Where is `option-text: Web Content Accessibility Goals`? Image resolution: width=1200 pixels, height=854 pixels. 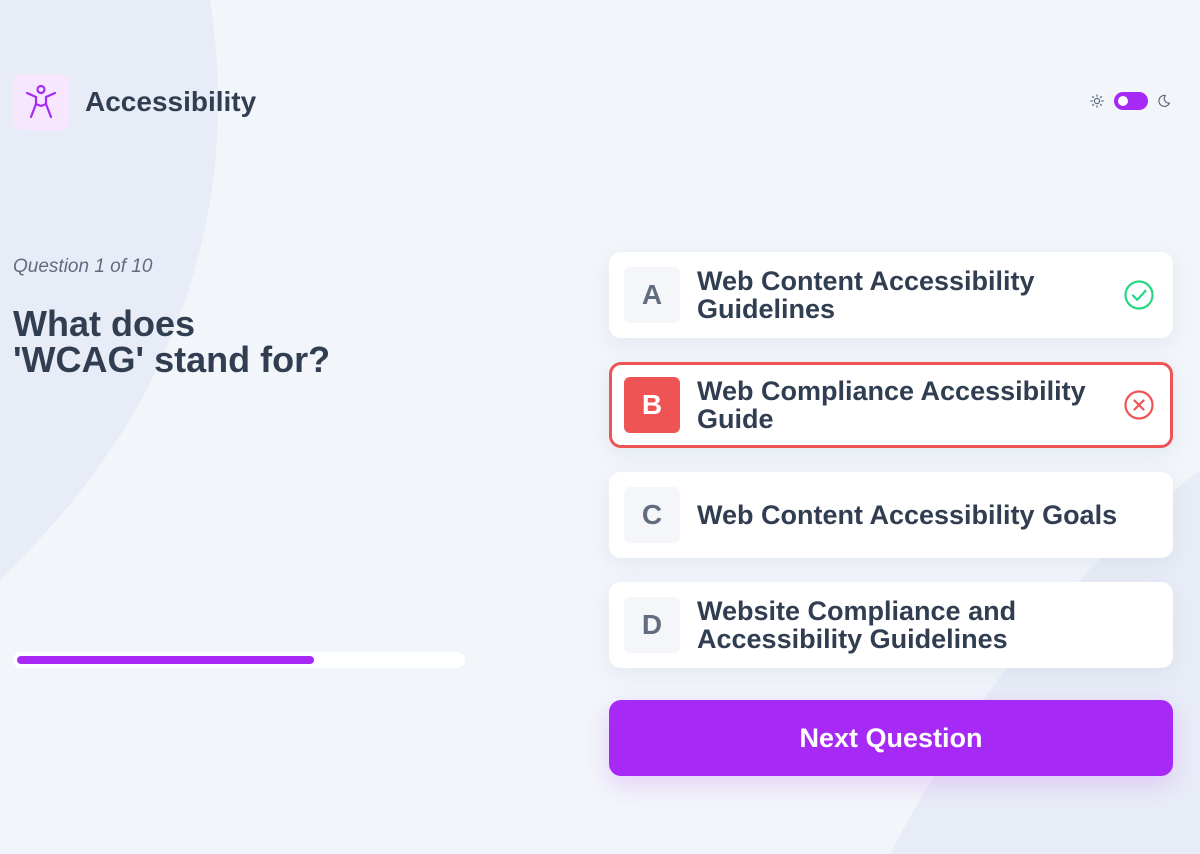
option-text: Web Content Accessibility Goals is located at coordinates (907, 515).